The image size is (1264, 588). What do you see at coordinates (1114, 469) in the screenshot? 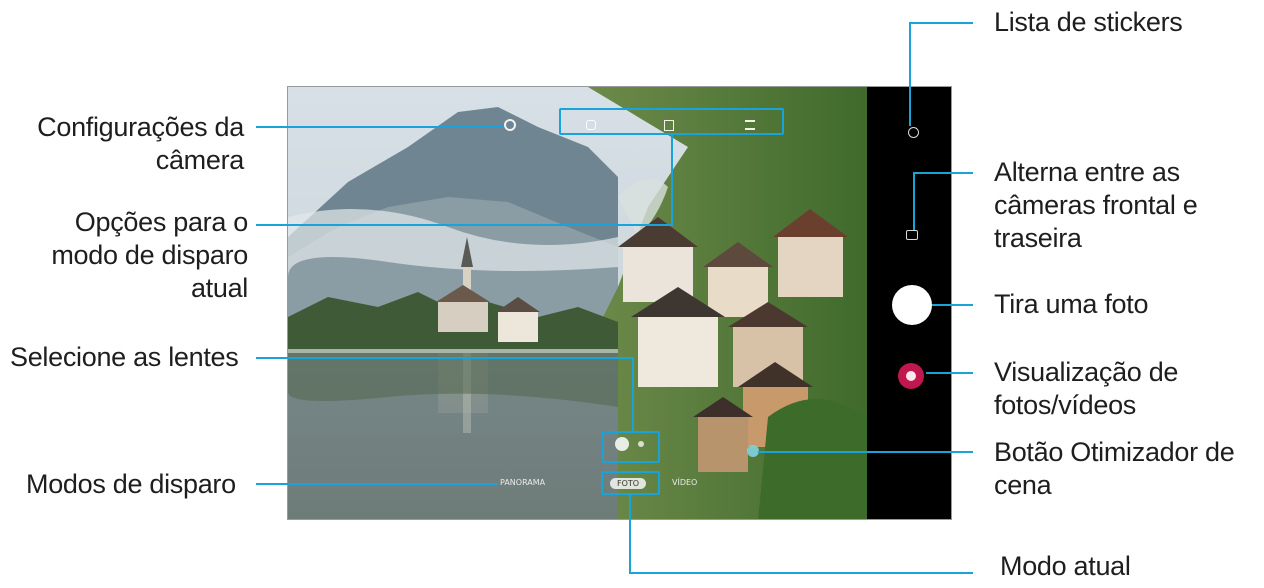
I see `callout-scene-optimizer: Botão Otimizador de cena` at bounding box center [1114, 469].